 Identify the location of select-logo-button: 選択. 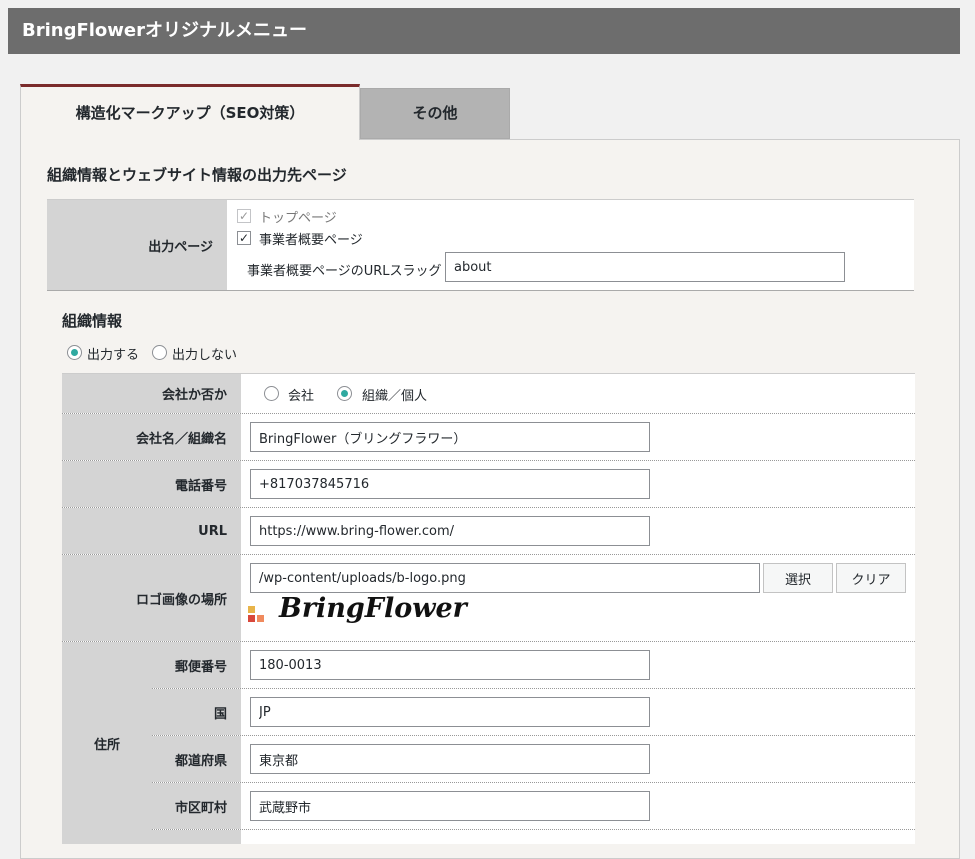
(798, 578).